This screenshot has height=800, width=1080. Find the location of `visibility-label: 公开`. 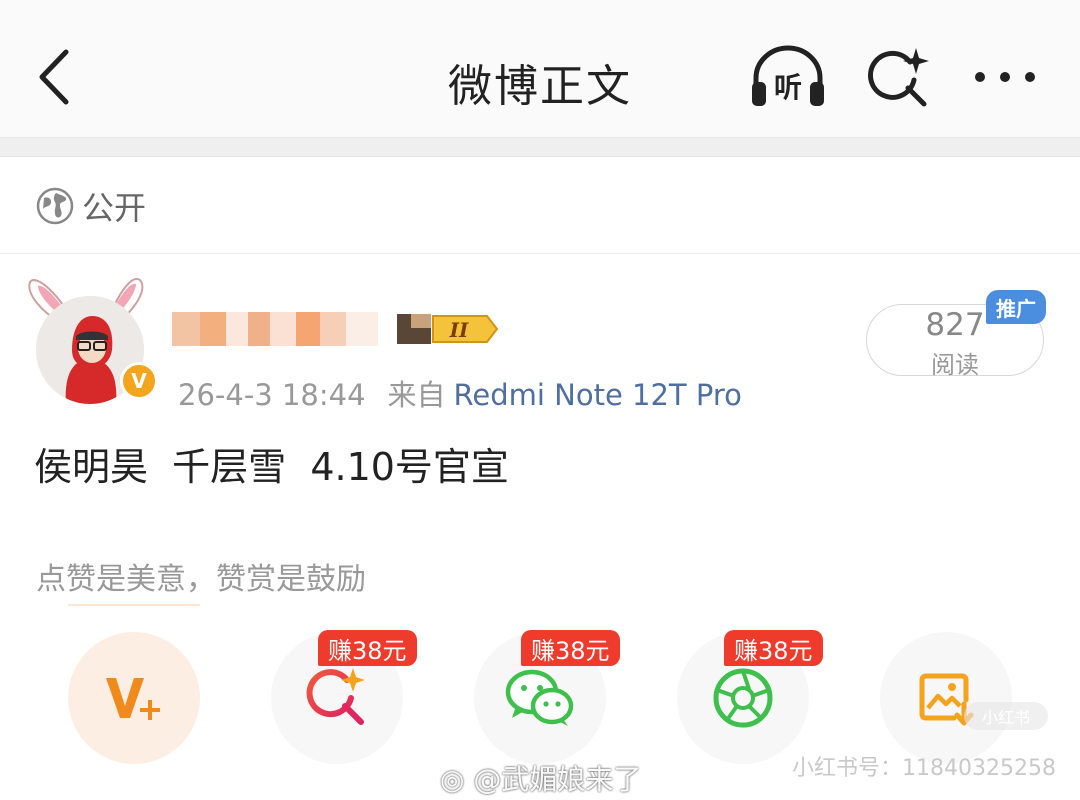

visibility-label: 公开 is located at coordinates (114, 208).